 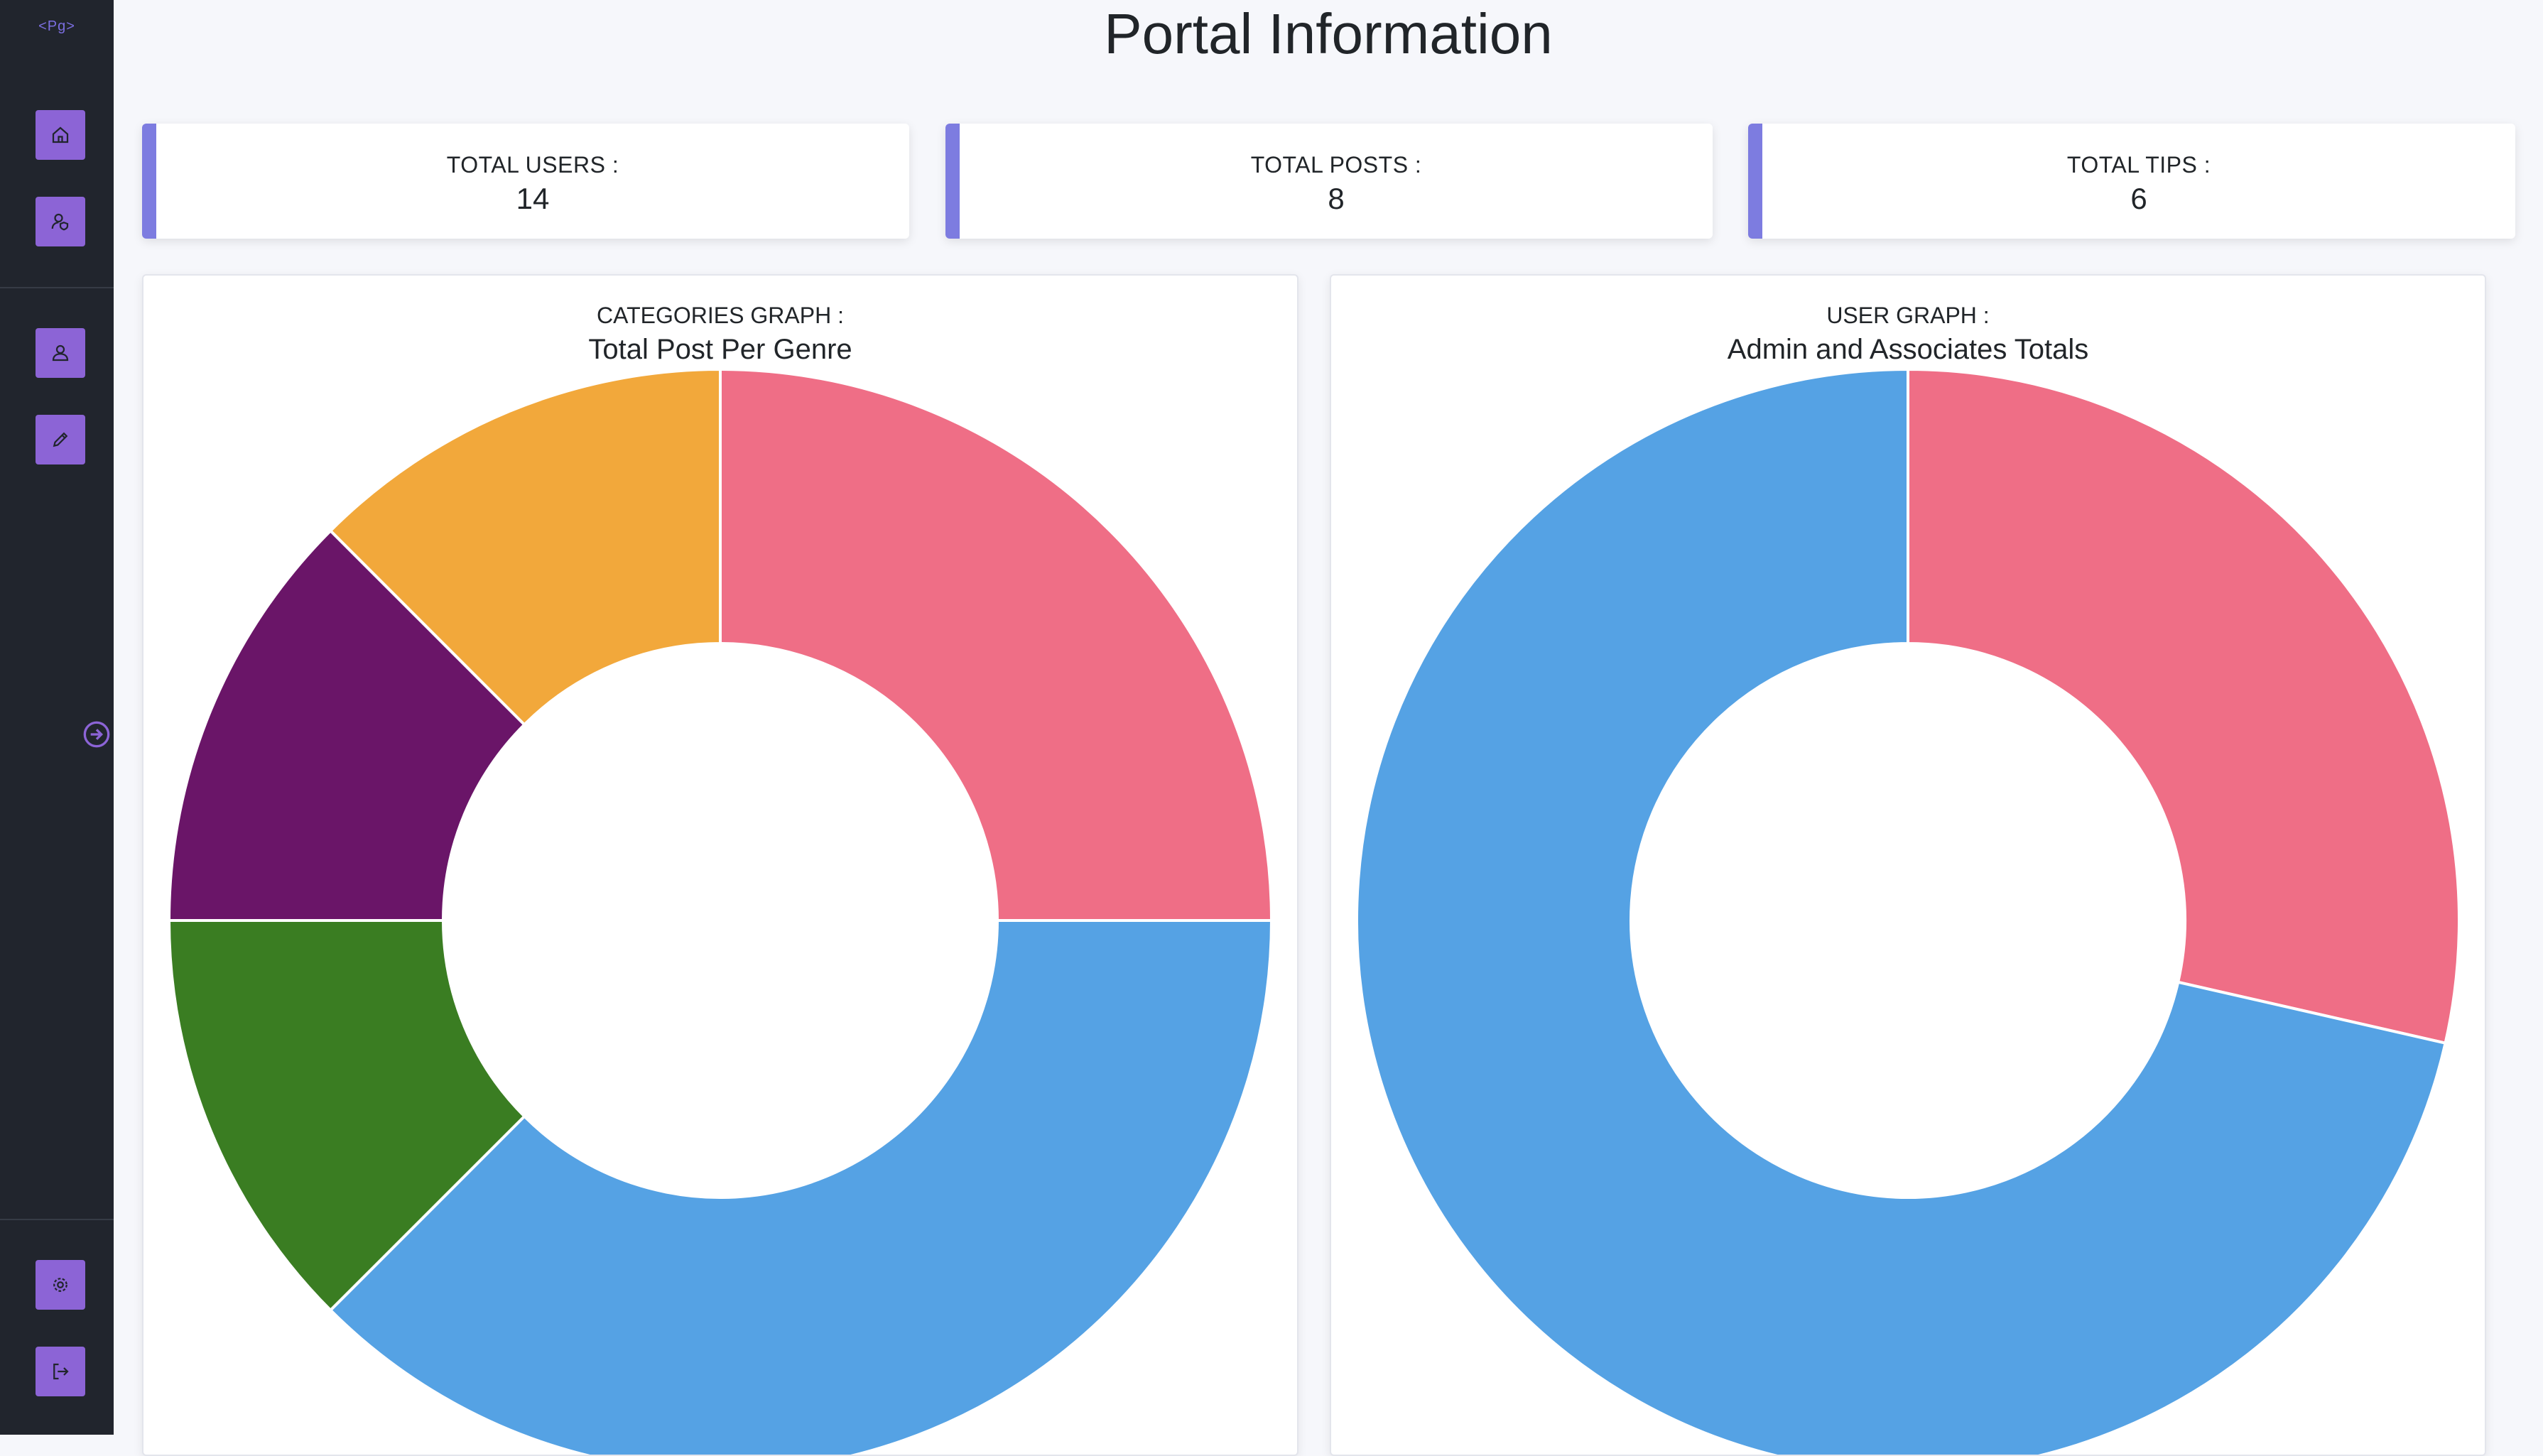 I want to click on profile-button, so click(x=60, y=353).